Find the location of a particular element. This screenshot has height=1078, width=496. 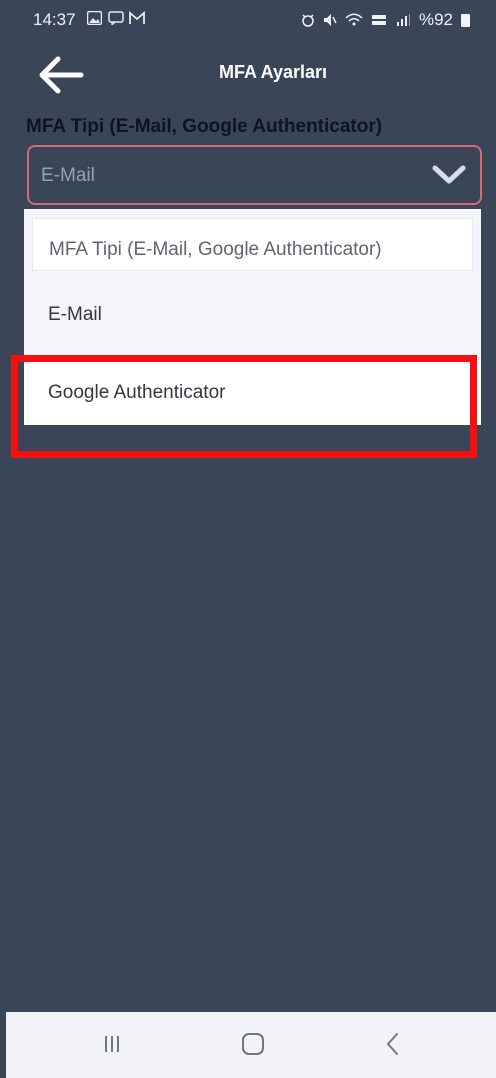

mfa-type-label: MFA Tipi (E-Mail, Google Authenticator) is located at coordinates (204, 126).